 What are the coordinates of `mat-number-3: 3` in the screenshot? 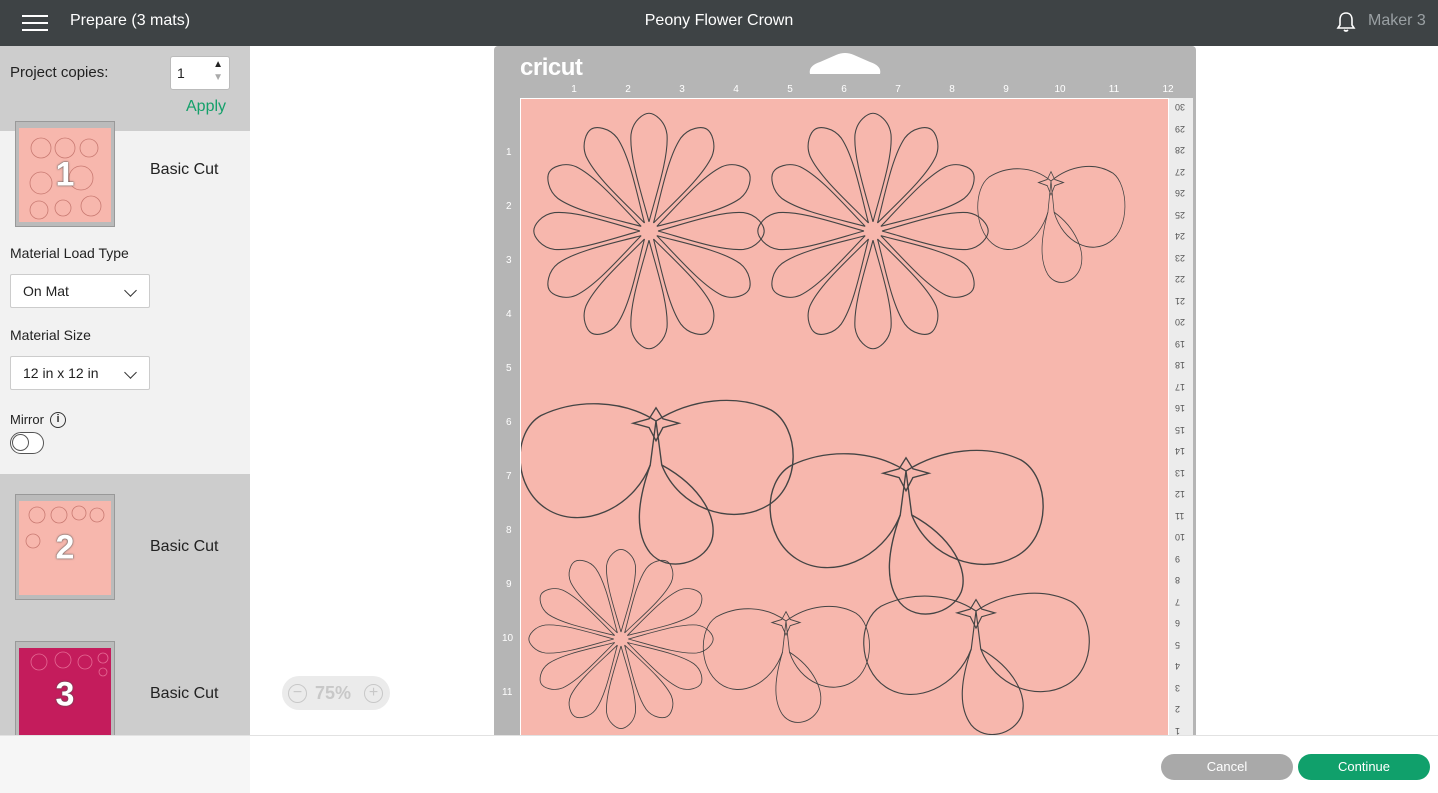 It's located at (65, 694).